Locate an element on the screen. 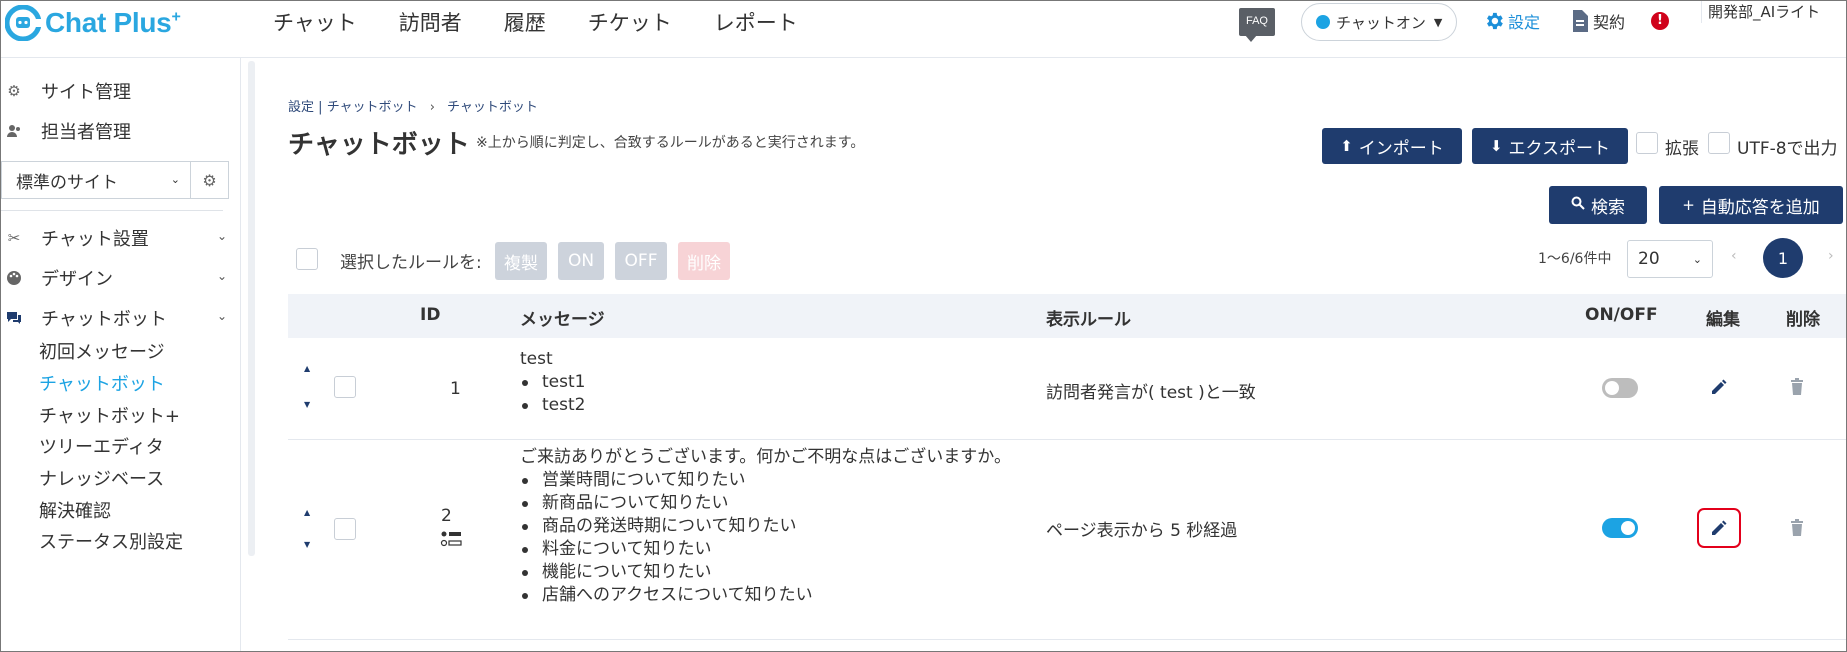 The height and width of the screenshot is (652, 1847). sidebar-divider is located at coordinates (112, 210).